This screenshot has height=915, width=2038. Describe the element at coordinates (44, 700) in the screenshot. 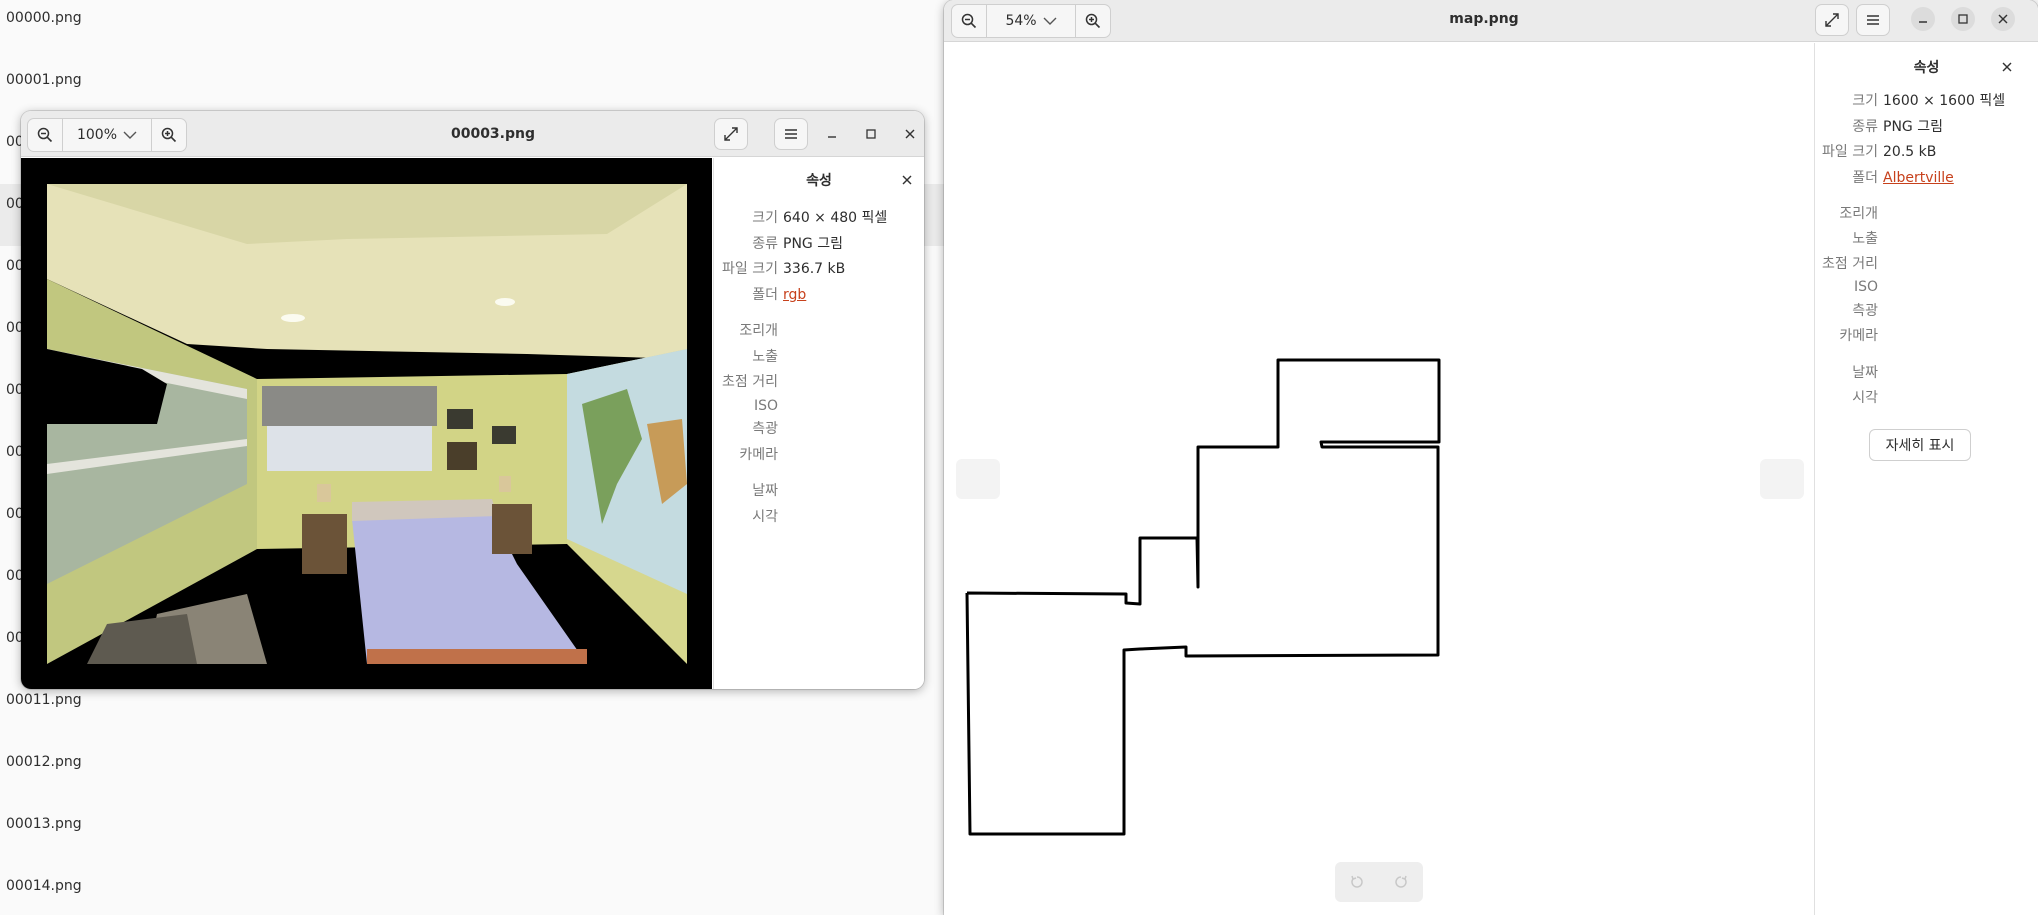

I see `file-name: 00011.png` at that location.